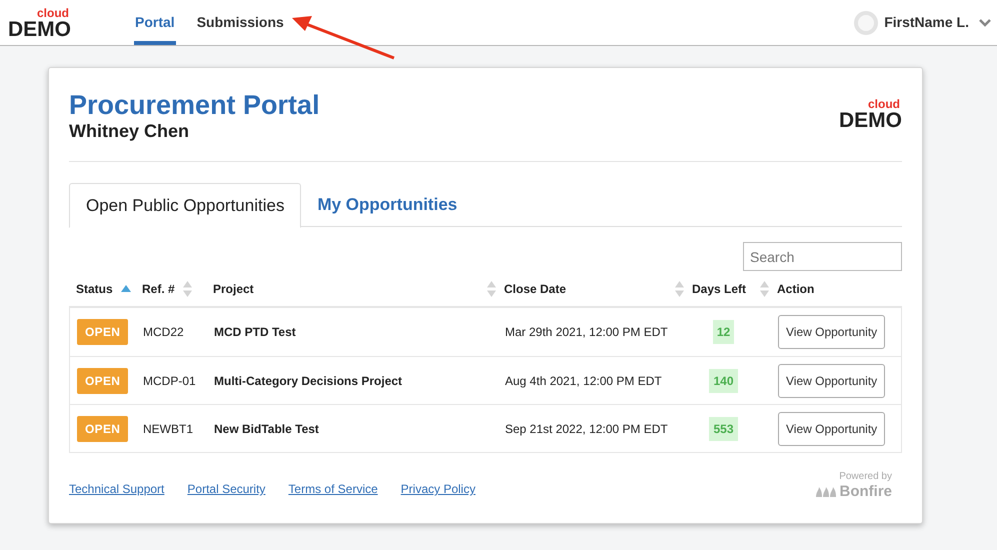 The height and width of the screenshot is (550, 997). What do you see at coordinates (822, 256) in the screenshot?
I see `search-field: Search` at bounding box center [822, 256].